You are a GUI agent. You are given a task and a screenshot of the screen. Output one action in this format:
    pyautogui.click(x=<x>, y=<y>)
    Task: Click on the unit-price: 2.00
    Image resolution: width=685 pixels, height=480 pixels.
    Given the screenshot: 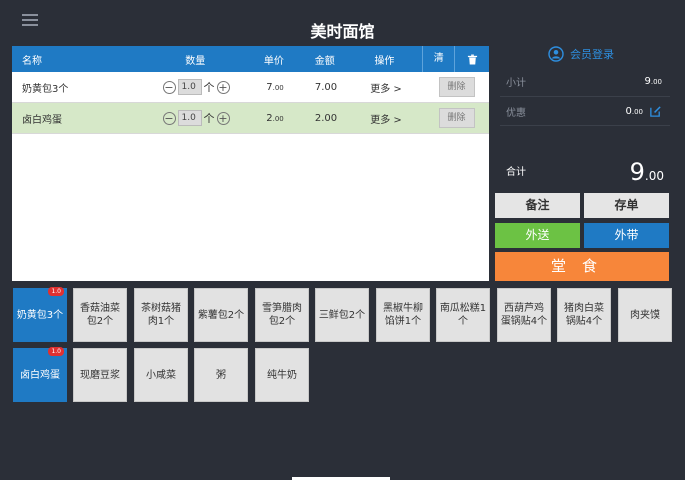 What is the action you would take?
    pyautogui.click(x=275, y=118)
    